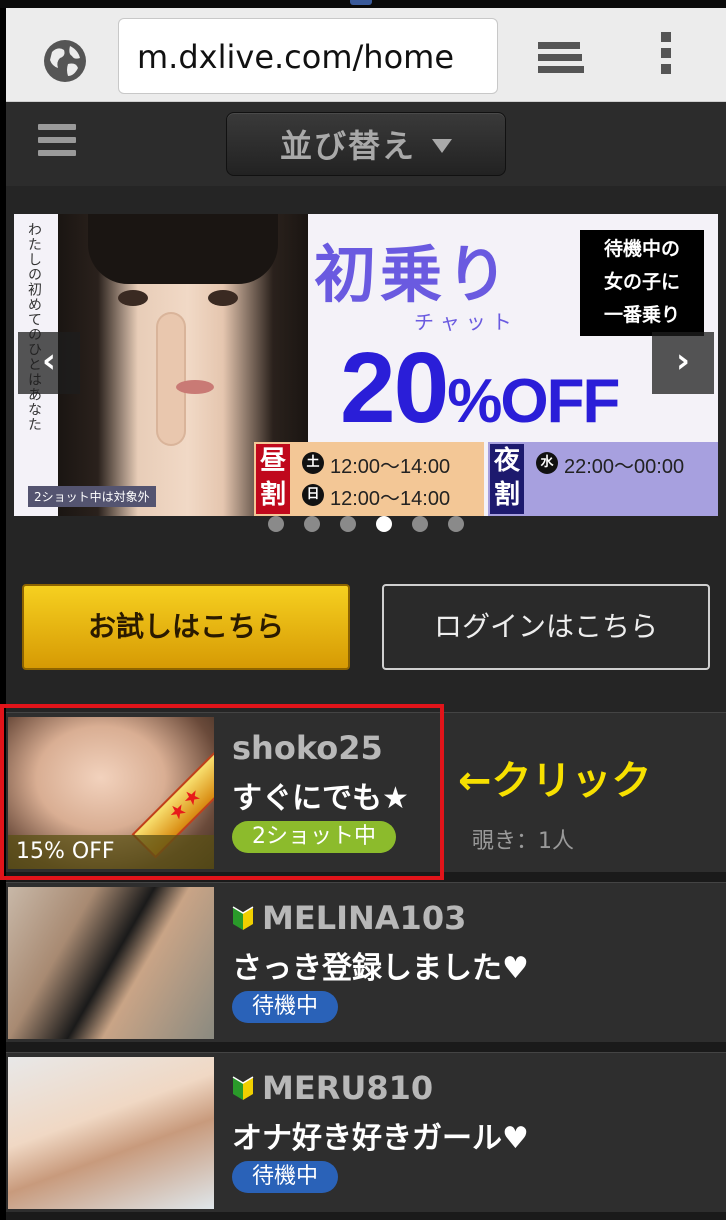  Describe the element at coordinates (348, 1088) in the screenshot. I see `performer-name: MERU810` at that location.